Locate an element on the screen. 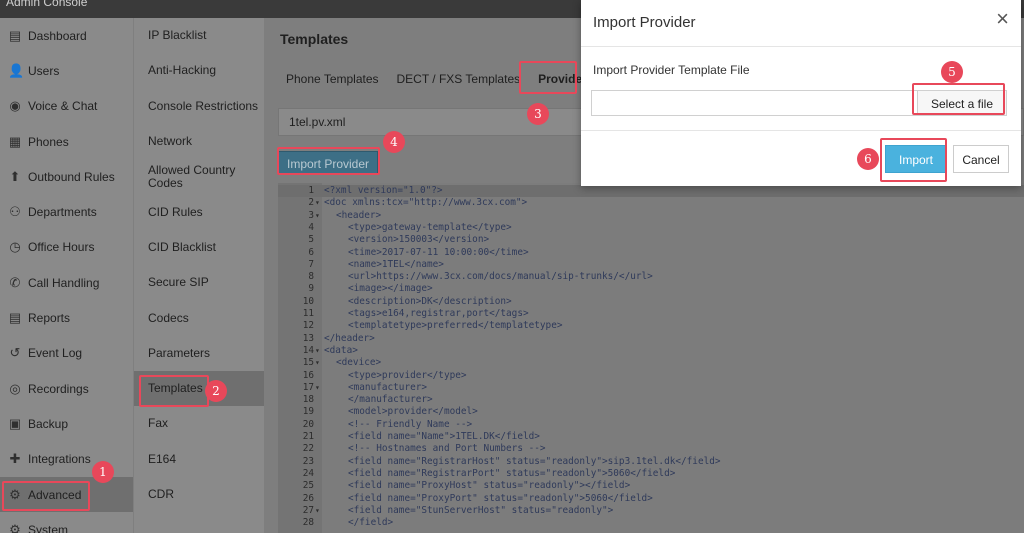 This screenshot has width=1024, height=533. sidebar-item-label: Voice & Chat is located at coordinates (63, 106).